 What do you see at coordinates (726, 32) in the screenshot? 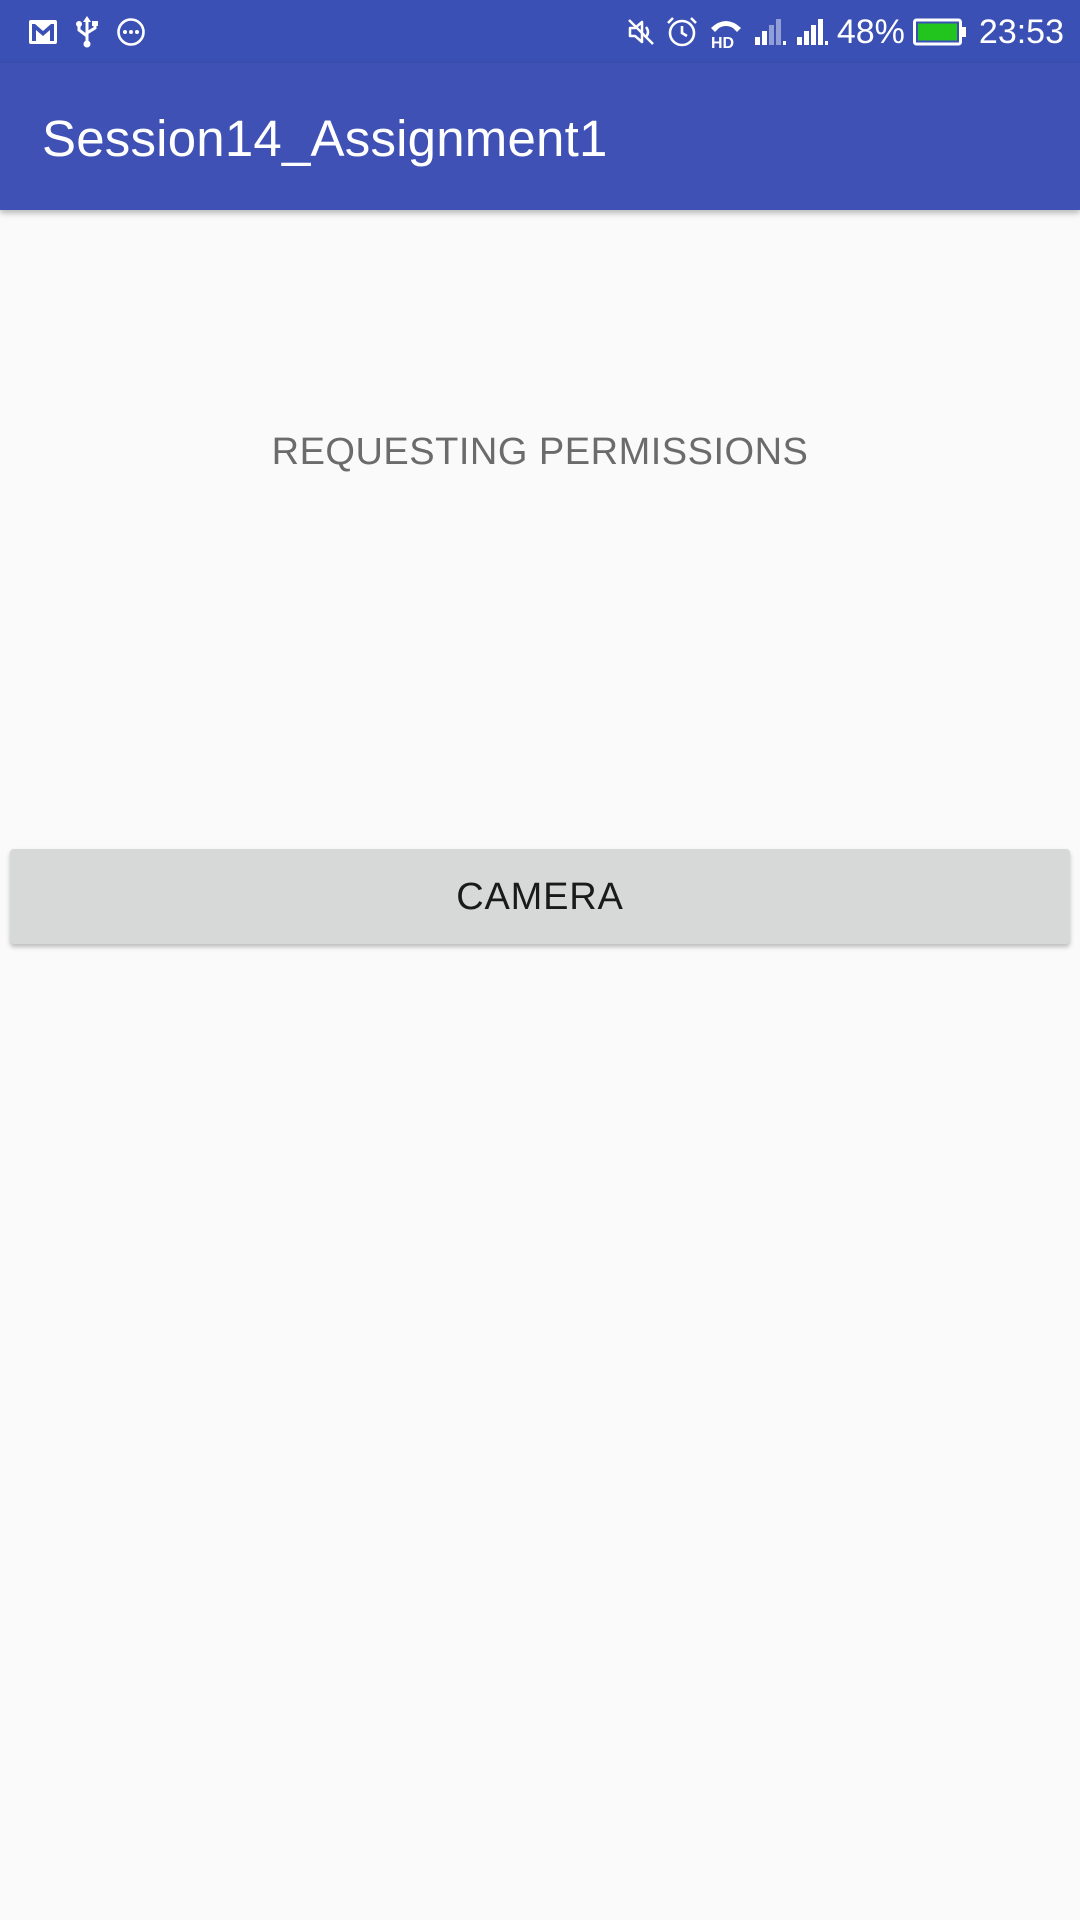
I see `hd-call-icon: HD` at bounding box center [726, 32].